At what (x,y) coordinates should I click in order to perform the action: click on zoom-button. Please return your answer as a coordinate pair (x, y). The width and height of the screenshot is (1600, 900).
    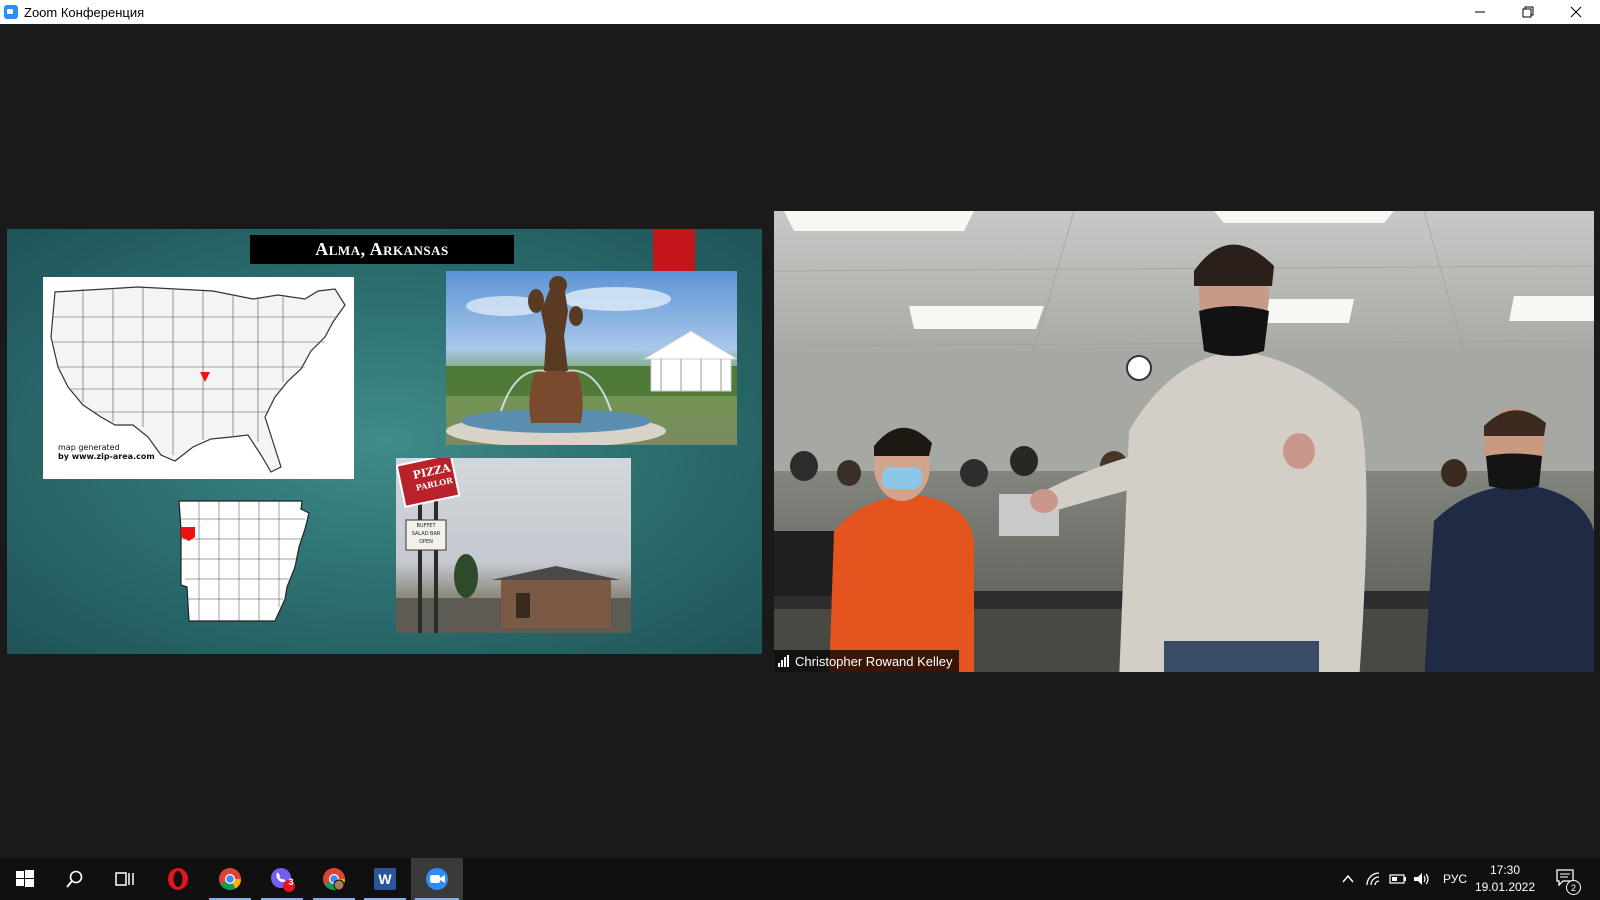
    Looking at the image, I should click on (437, 879).